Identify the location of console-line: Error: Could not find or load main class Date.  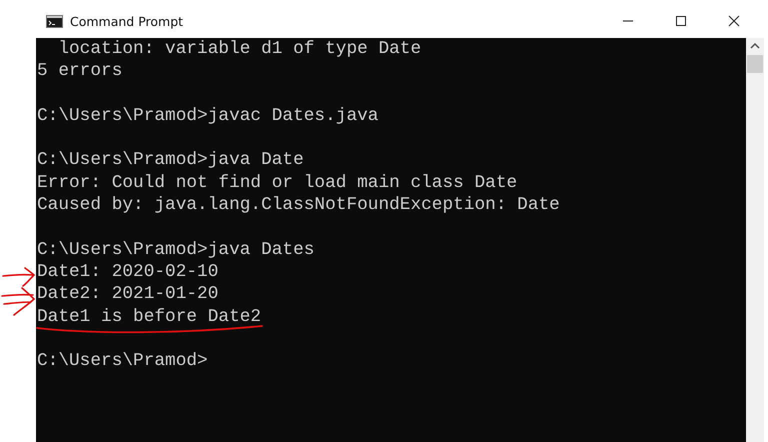
(277, 183).